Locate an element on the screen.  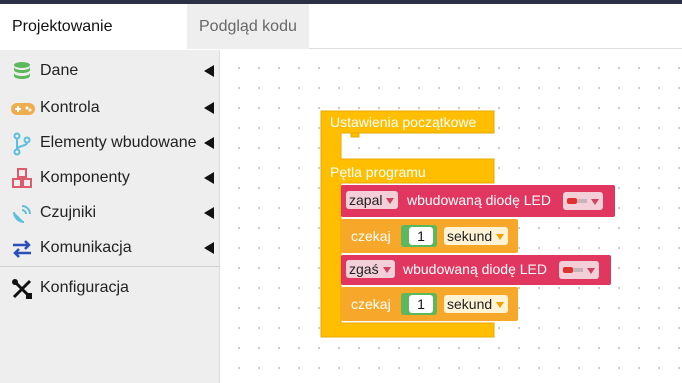
setup-block: Ustawienia początkowe is located at coordinates (407, 122).